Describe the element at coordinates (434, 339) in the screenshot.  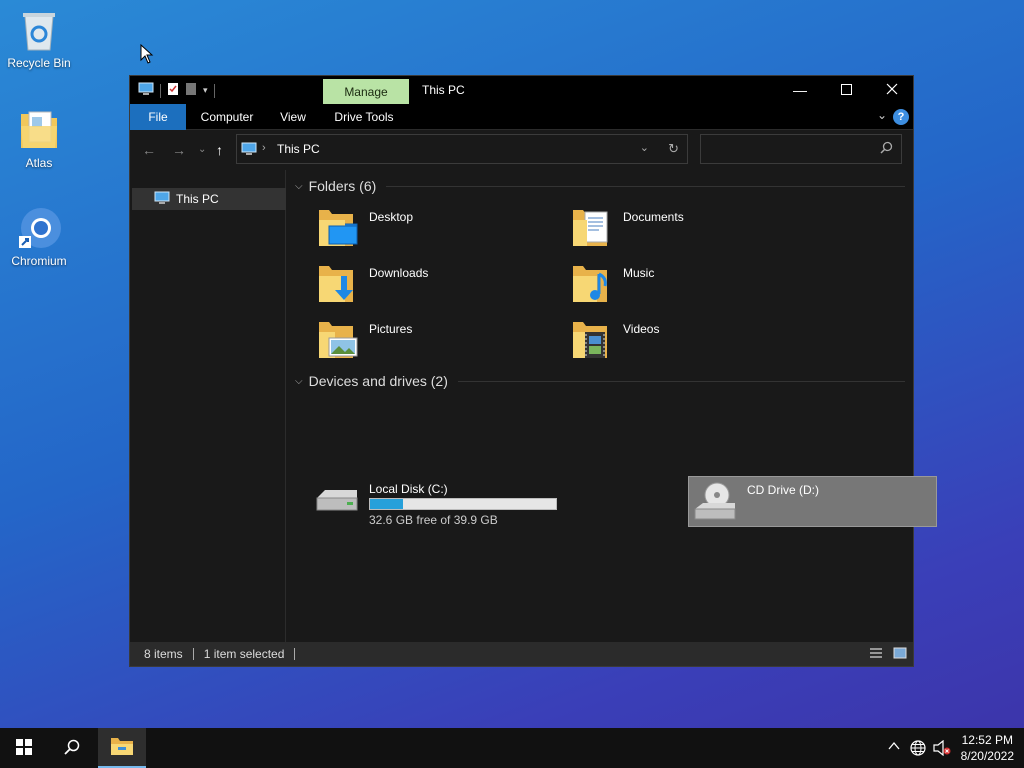
I see `folder-pictures: Pictures` at that location.